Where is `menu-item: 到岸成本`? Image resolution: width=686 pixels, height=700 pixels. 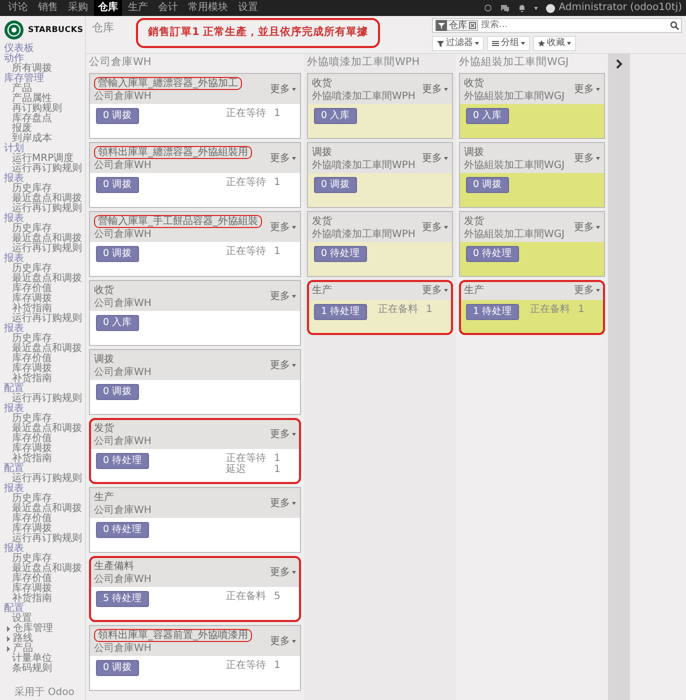
menu-item: 到岸成本 is located at coordinates (44, 139).